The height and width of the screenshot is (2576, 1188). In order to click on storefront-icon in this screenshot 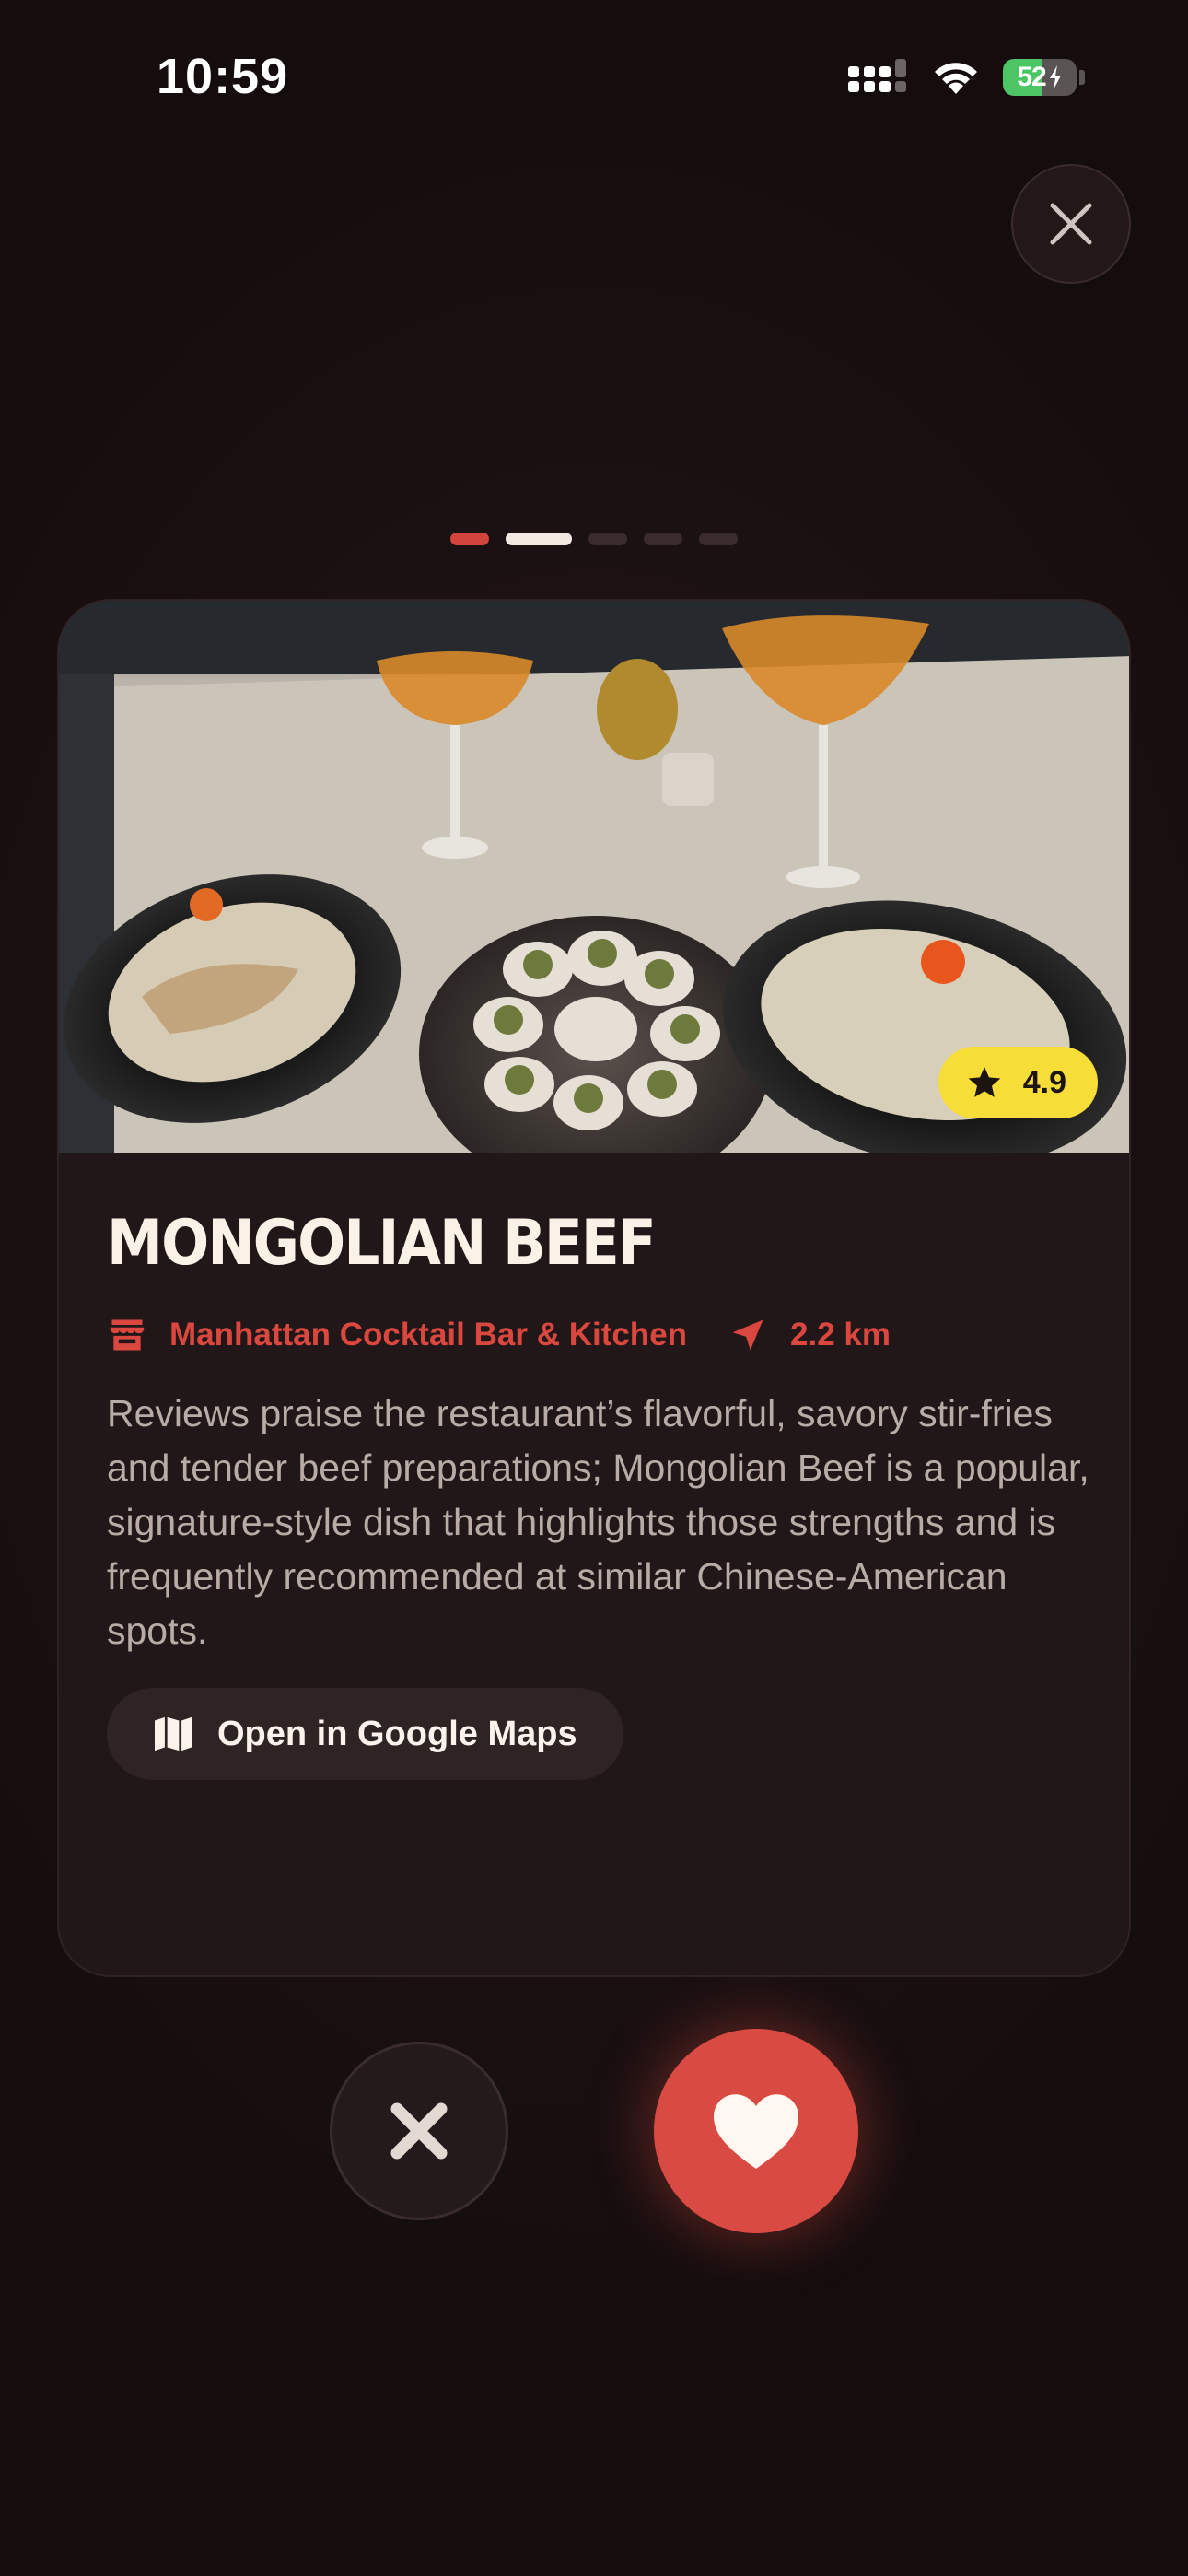, I will do `click(127, 1335)`.